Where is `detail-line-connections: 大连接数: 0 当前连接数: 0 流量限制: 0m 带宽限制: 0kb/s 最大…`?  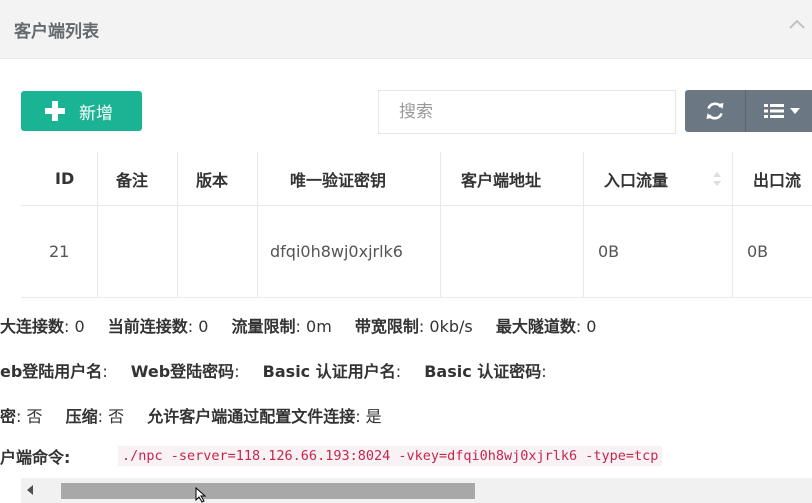 detail-line-connections: 大连接数: 0 当前连接数: 0 流量限制: 0m 带宽限制: 0kb/s 最大… is located at coordinates (298, 326).